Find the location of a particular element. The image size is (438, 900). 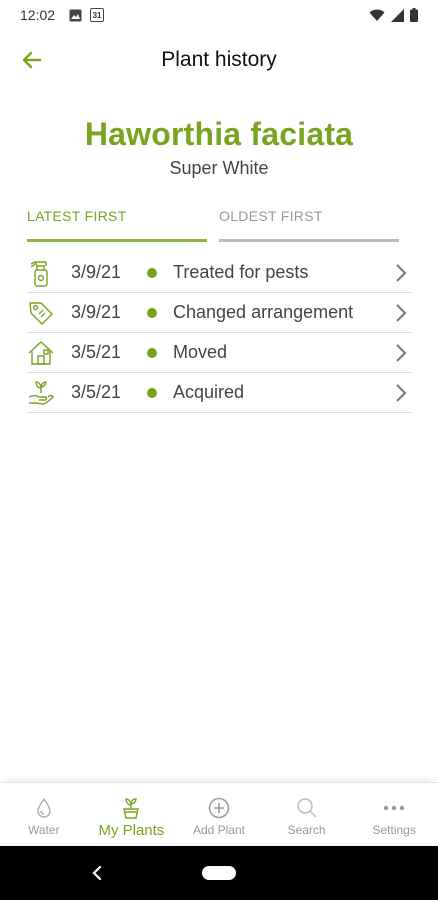

nav-label: Search is located at coordinates (306, 830).